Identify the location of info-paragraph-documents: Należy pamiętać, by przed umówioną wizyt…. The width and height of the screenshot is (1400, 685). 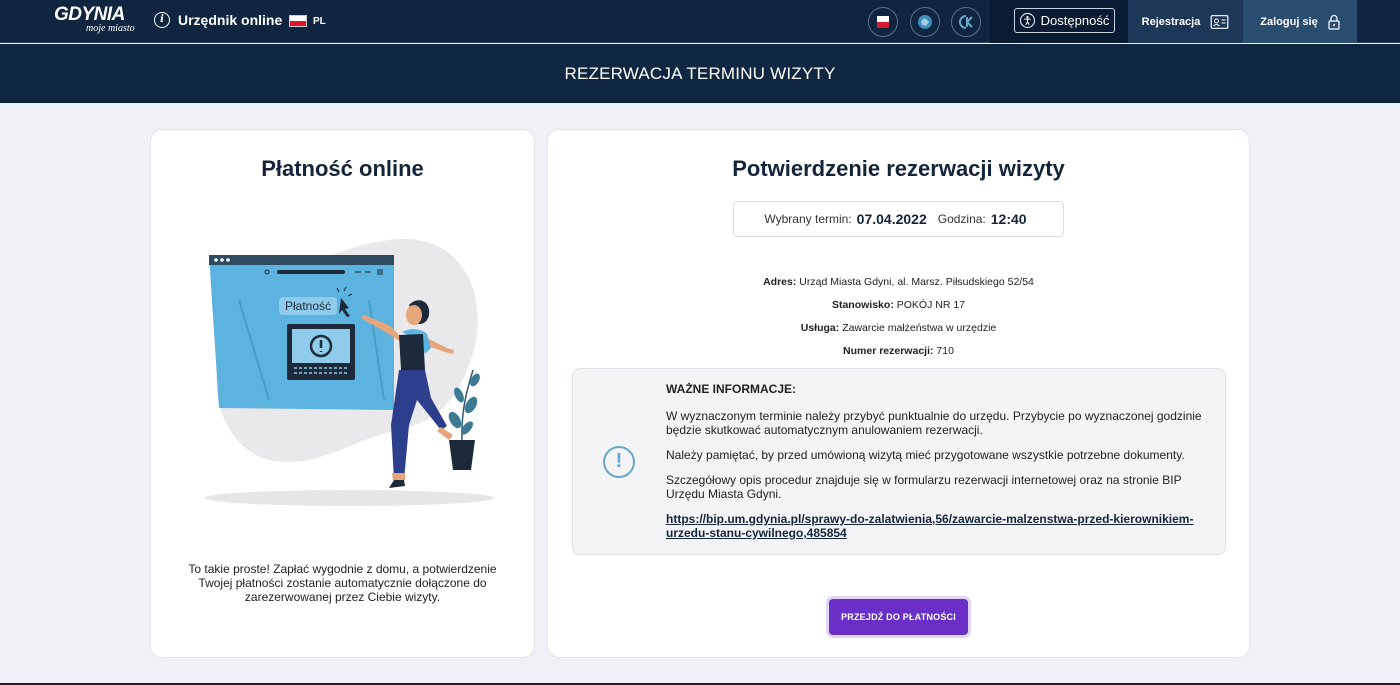
(925, 455).